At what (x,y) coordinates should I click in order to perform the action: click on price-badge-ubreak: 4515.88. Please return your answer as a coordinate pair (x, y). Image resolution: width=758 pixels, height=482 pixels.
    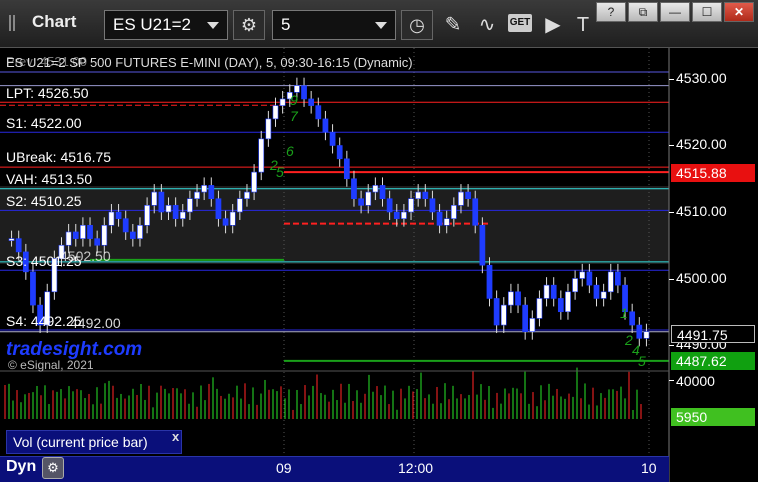
    Looking at the image, I should click on (713, 173).